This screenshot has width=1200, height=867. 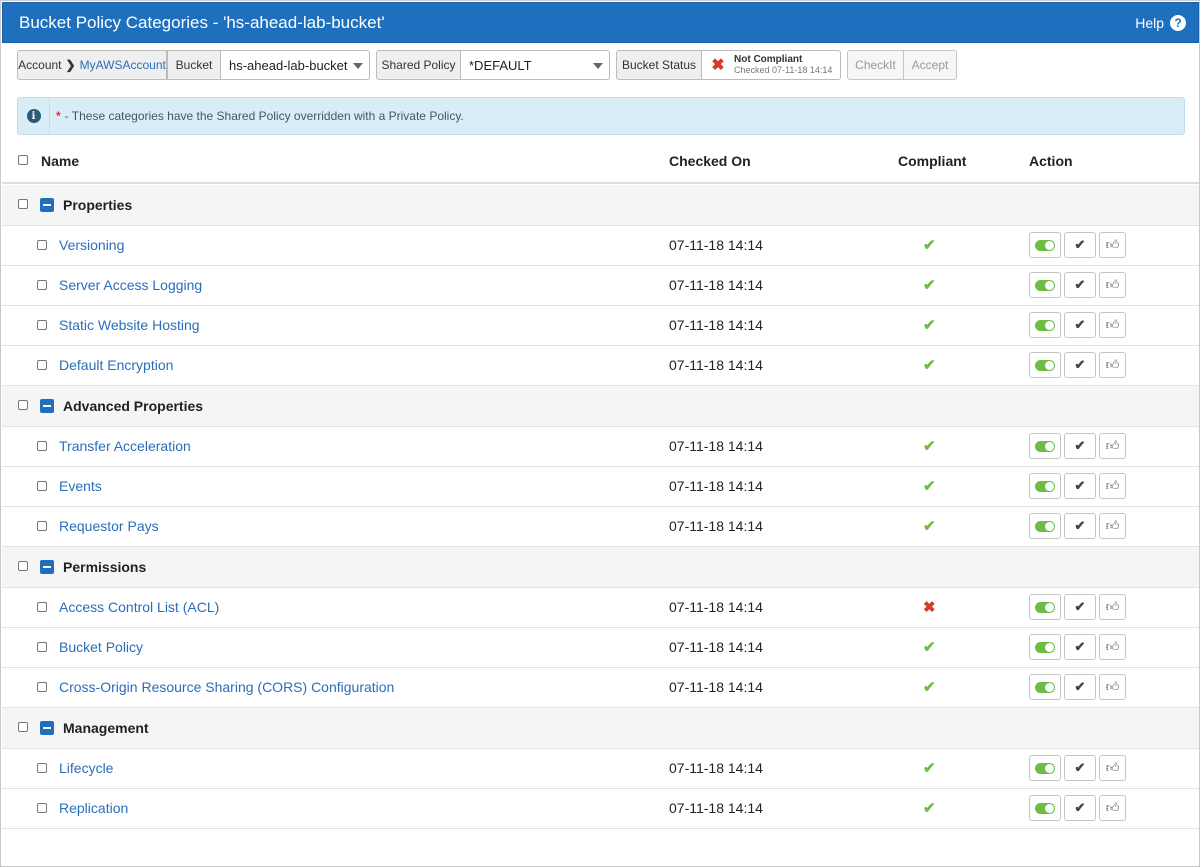 I want to click on shared-policy-value: *DEFAULT, so click(x=500, y=65).